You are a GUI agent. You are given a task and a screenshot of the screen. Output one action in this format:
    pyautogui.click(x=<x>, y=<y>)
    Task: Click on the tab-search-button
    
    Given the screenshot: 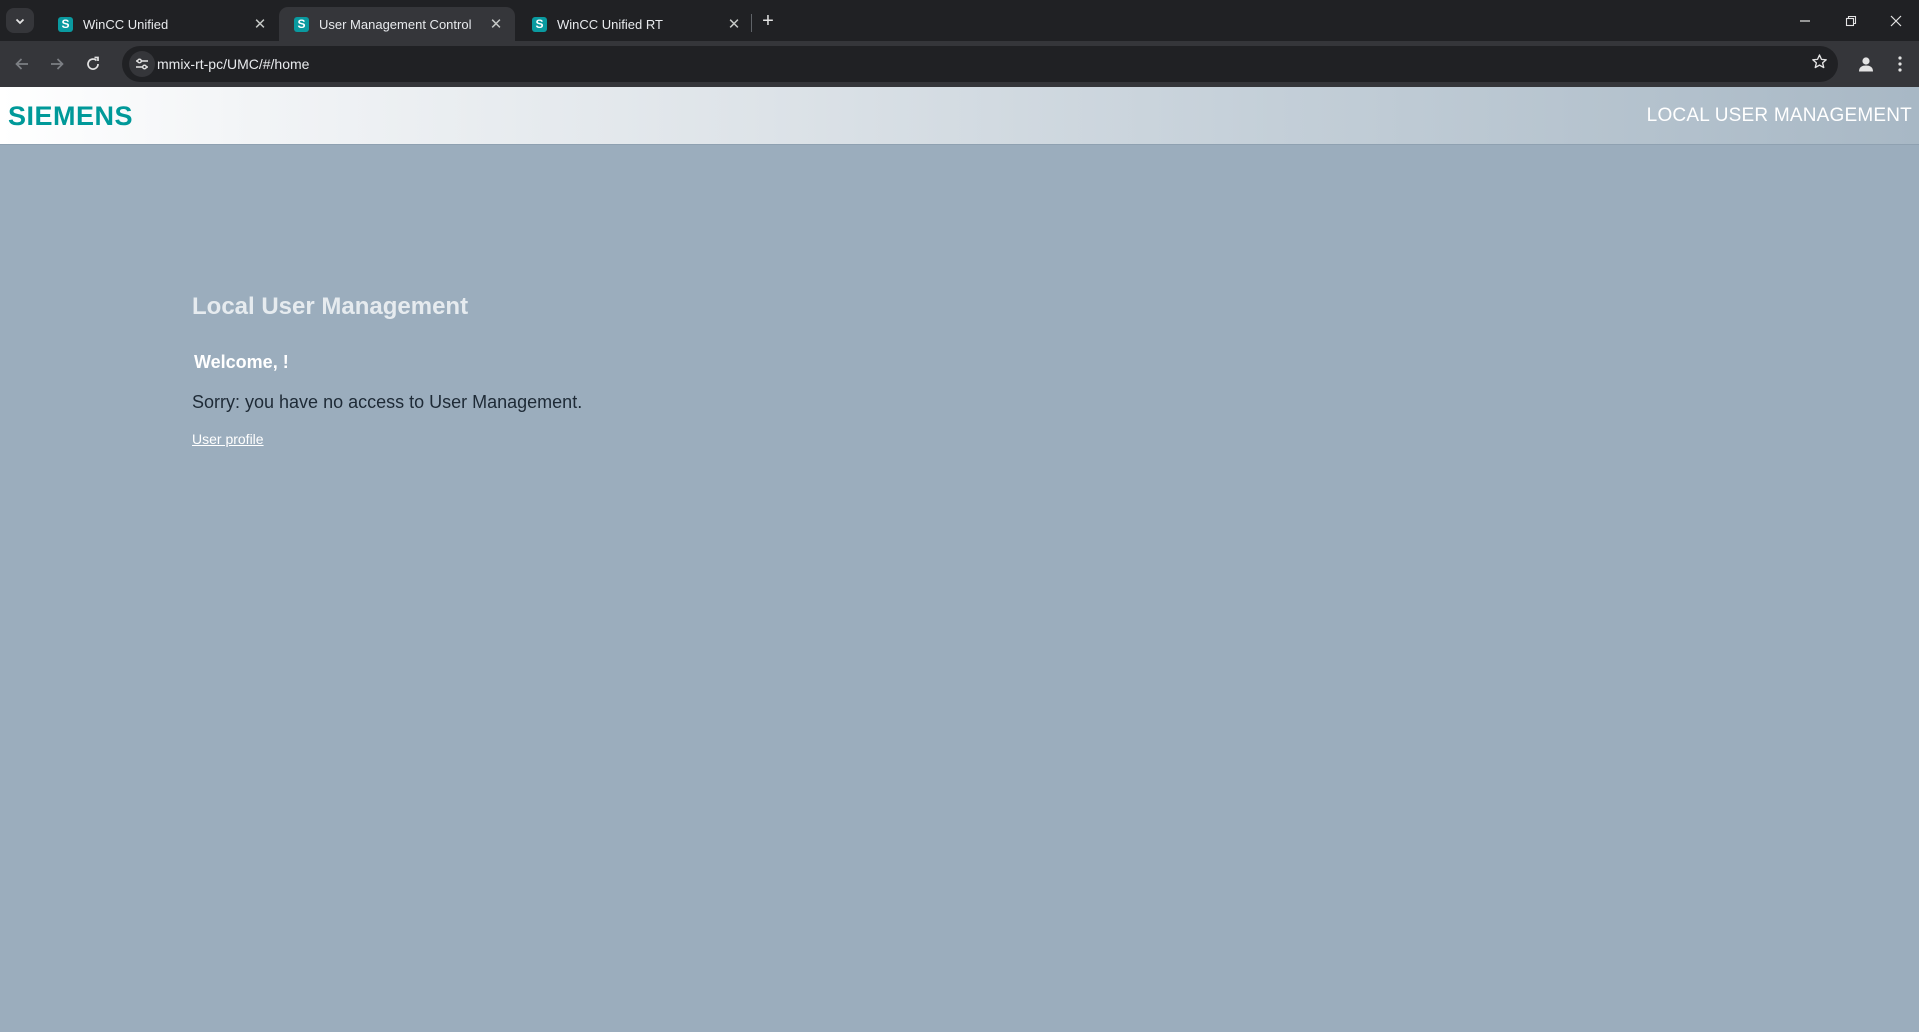 What is the action you would take?
    pyautogui.click(x=20, y=20)
    